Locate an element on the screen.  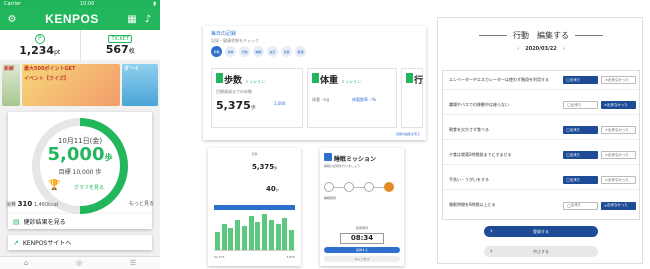
chart-value-2: 40 is located at coordinates (271, 189).